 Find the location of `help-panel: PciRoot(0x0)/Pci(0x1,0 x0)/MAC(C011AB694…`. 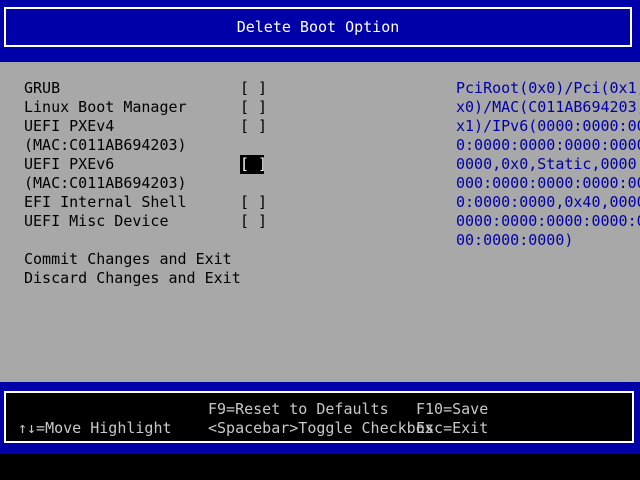

help-panel: PciRoot(0x0)/Pci(0x1,0 x0)/MAC(C011AB694… is located at coordinates (548, 164).